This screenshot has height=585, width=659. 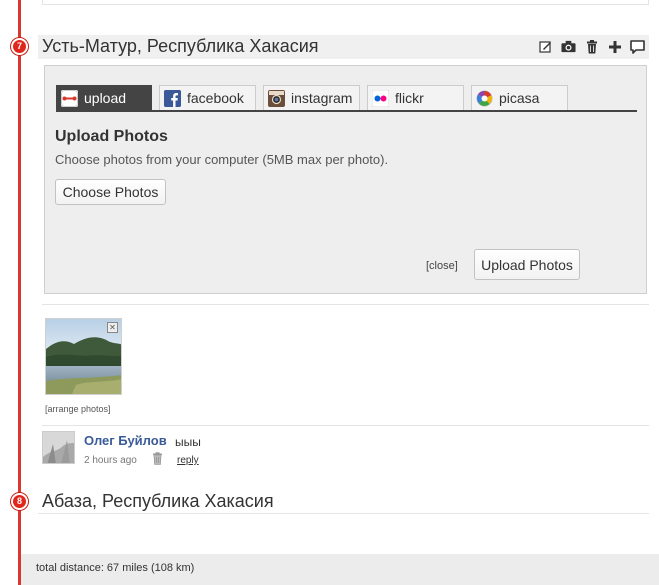 What do you see at coordinates (527, 264) in the screenshot?
I see `upload-photos-button: Upload Photos` at bounding box center [527, 264].